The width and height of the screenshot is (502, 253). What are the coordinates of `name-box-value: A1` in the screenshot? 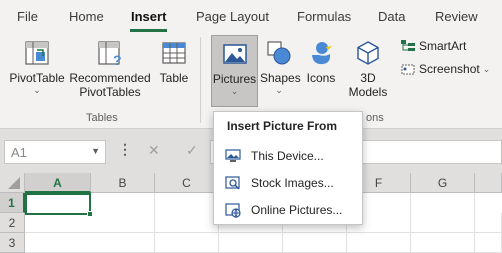 It's located at (19, 152).